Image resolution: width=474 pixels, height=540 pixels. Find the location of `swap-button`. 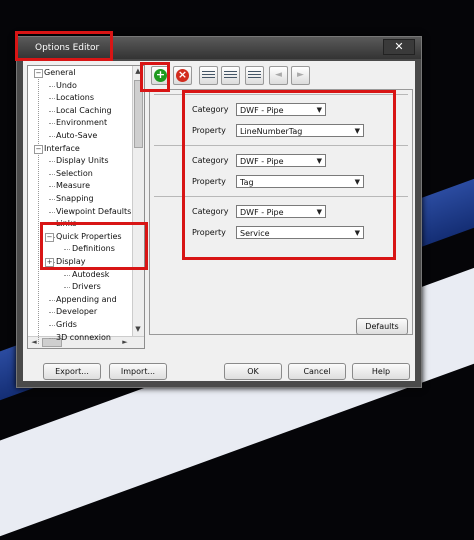

swap-button is located at coordinates (254, 75).